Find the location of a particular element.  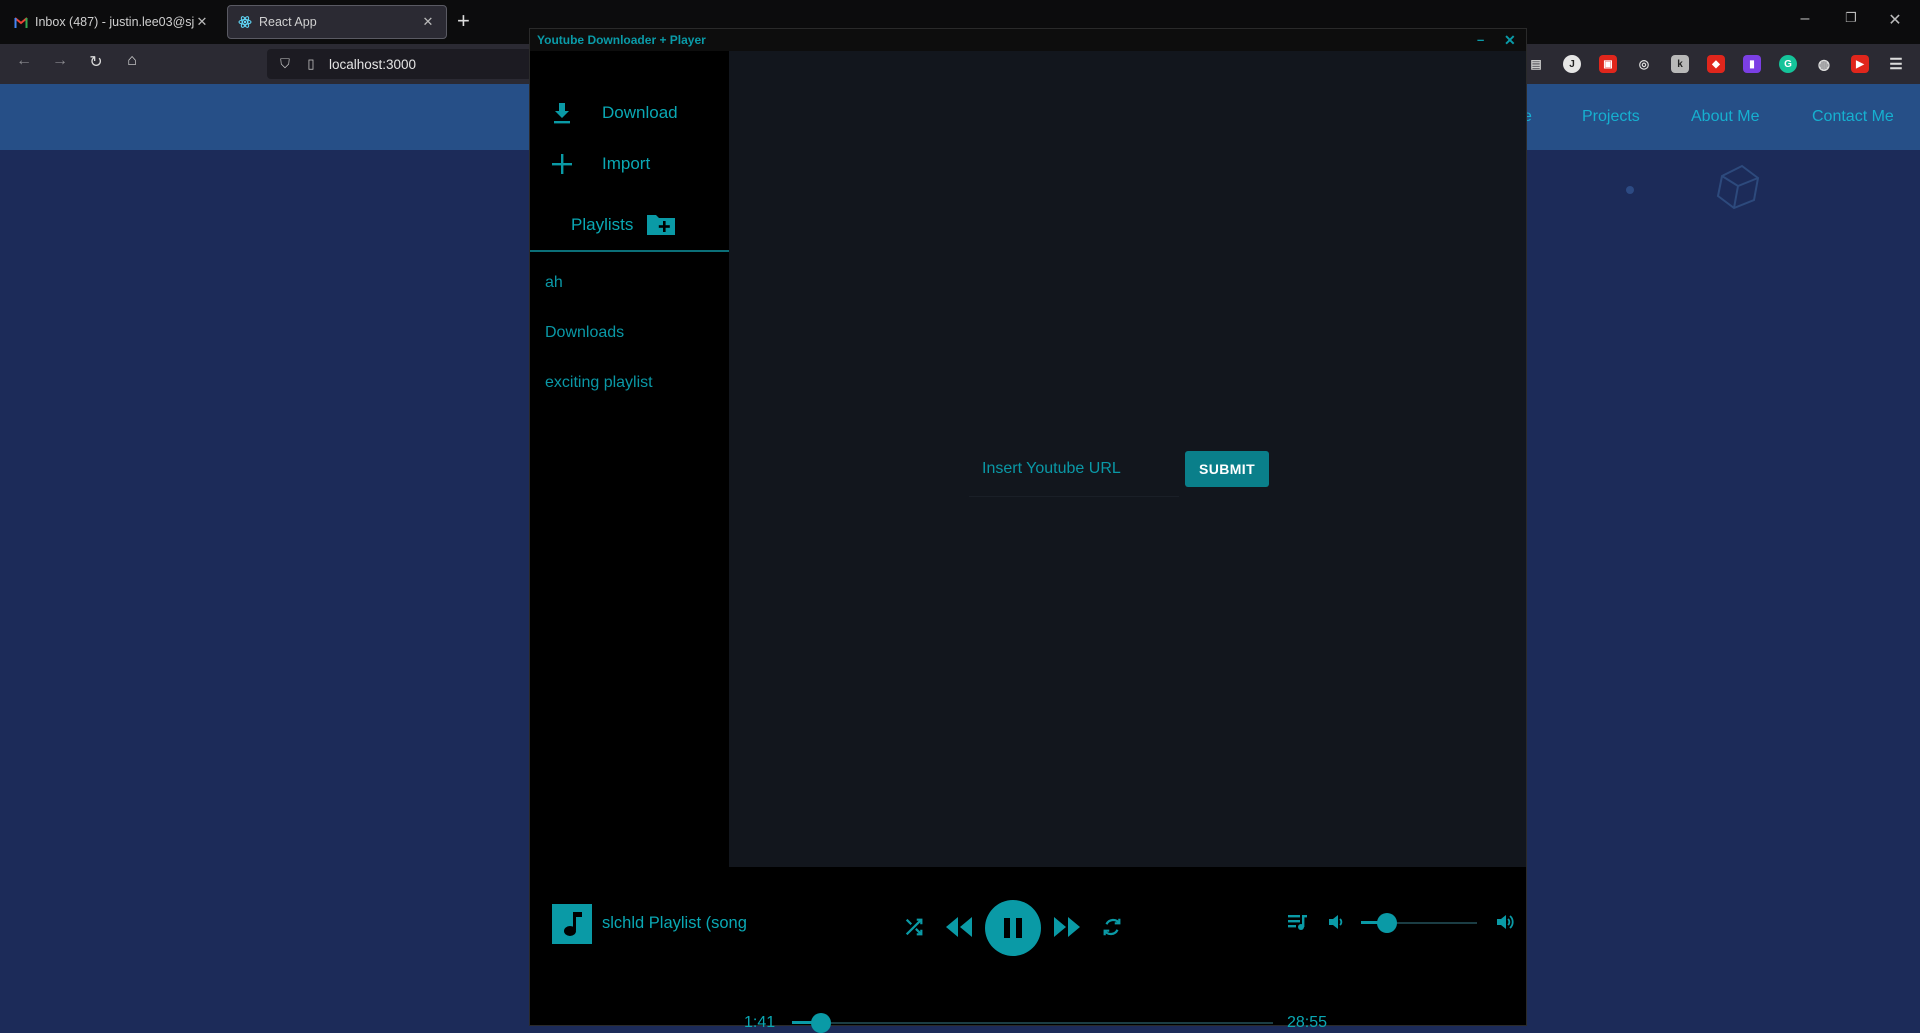

minimize-icon: – is located at coordinates (1480, 40).